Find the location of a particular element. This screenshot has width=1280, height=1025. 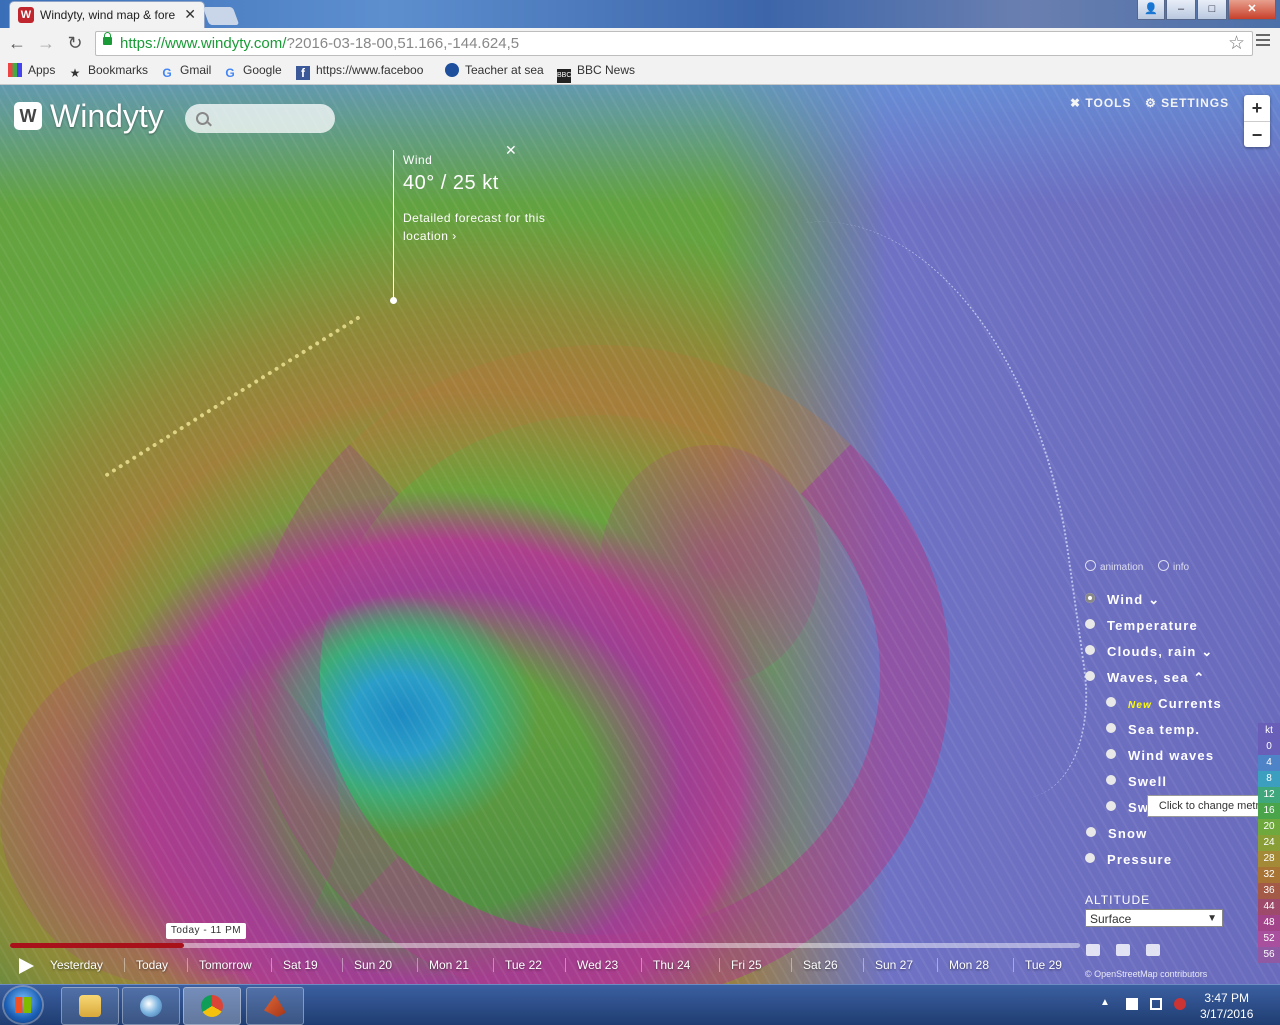

overlay-sea-temp: Sea temp. is located at coordinates (1153, 729).